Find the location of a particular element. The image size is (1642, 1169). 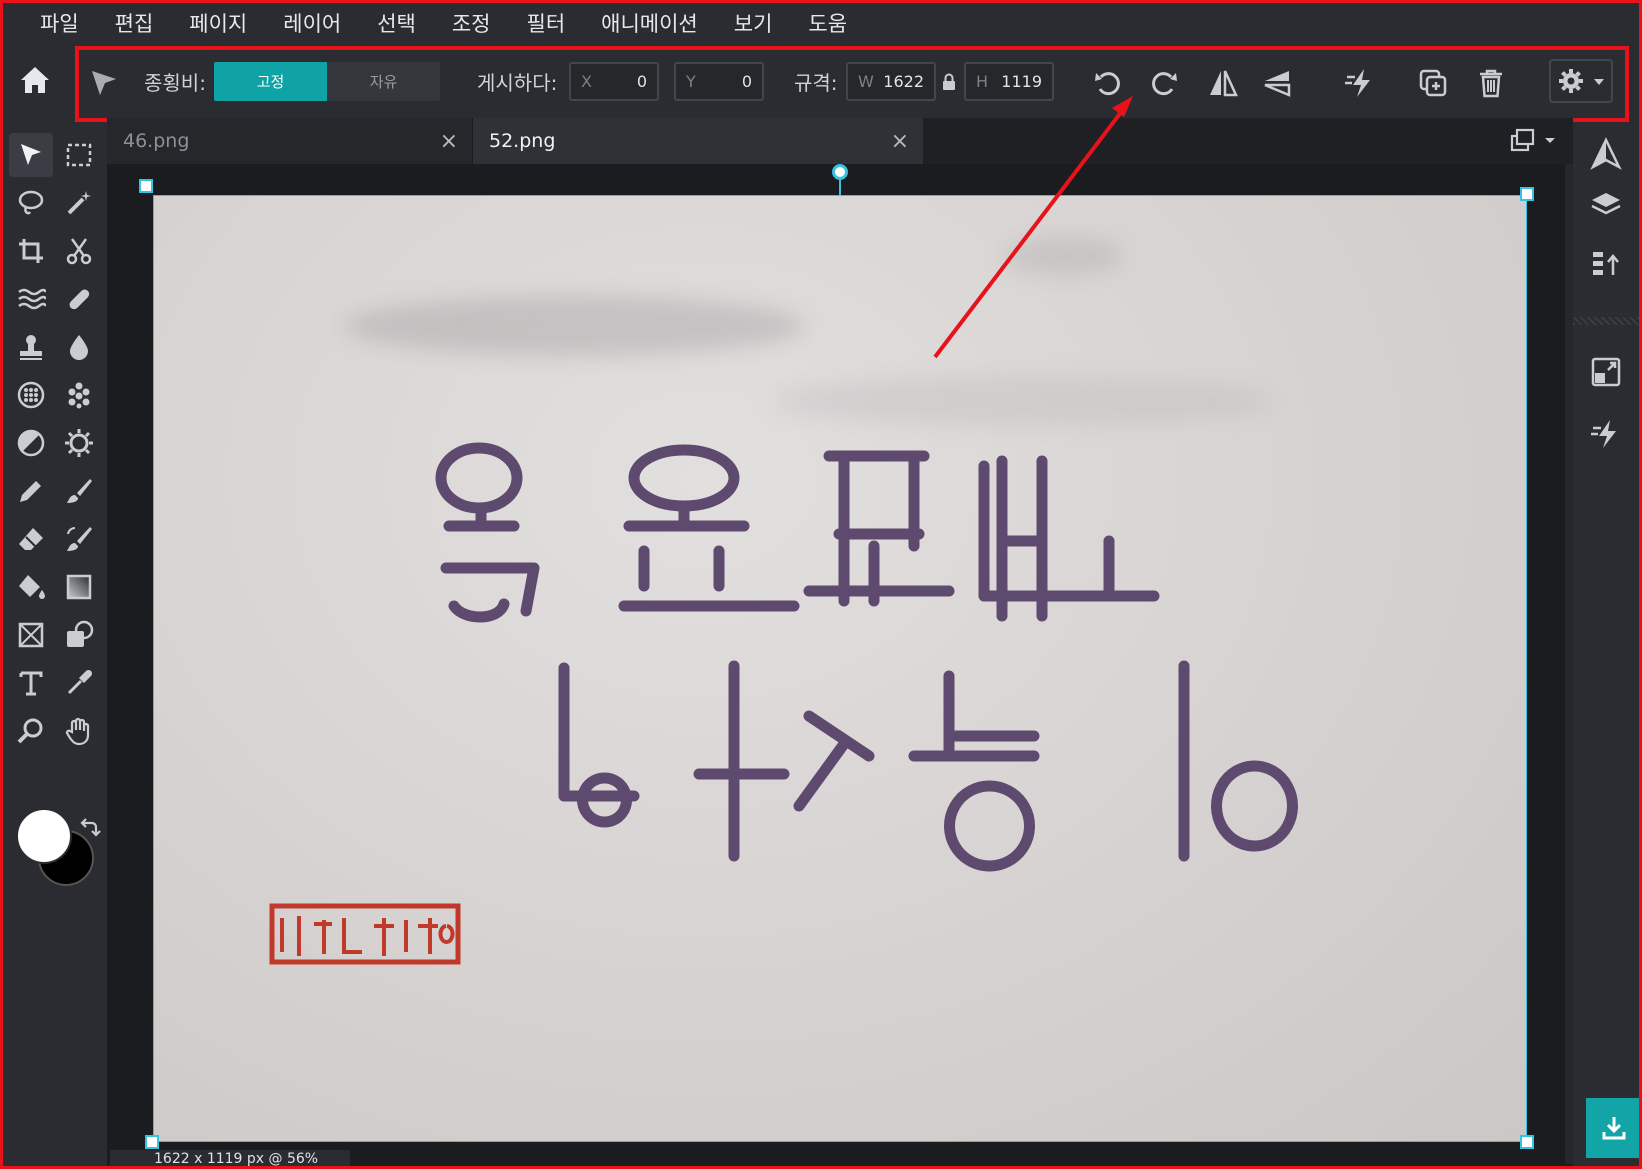

menu-page: 페이지 is located at coordinates (218, 24).